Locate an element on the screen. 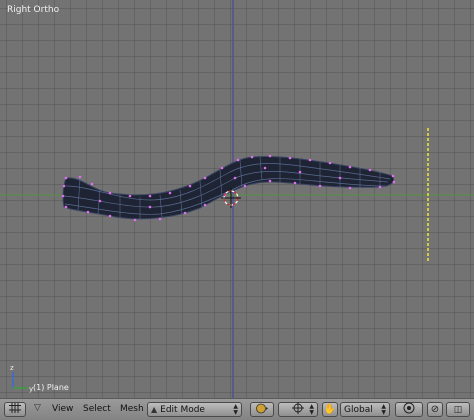  proportional-edit-dropdown is located at coordinates (409, 409).